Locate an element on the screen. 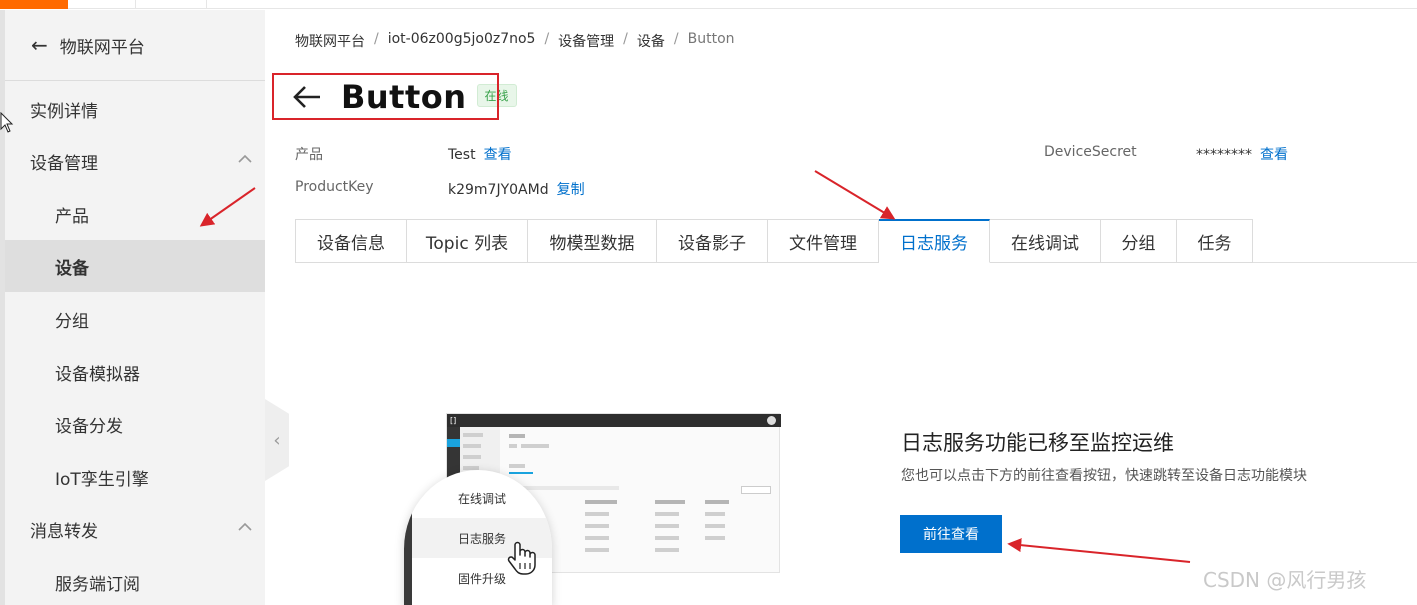 This screenshot has width=1417, height=605. sidebar-item-iot-twin-engine: IoT孪生引擎 is located at coordinates (135, 477).